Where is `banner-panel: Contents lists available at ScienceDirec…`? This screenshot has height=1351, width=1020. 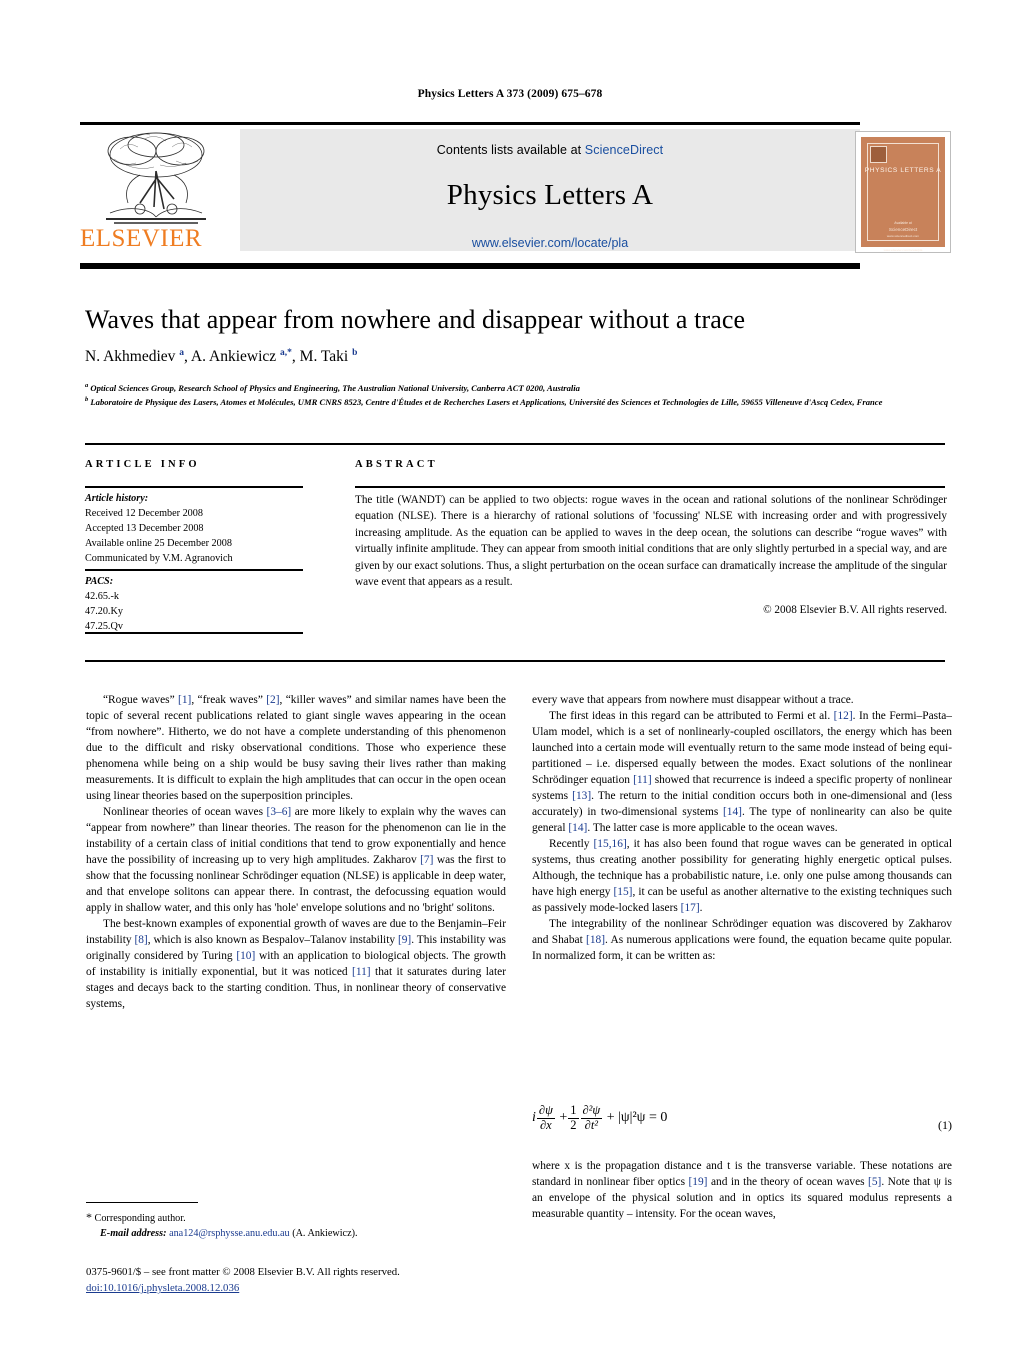 banner-panel: Contents lists available at ScienceDirec… is located at coordinates (550, 189).